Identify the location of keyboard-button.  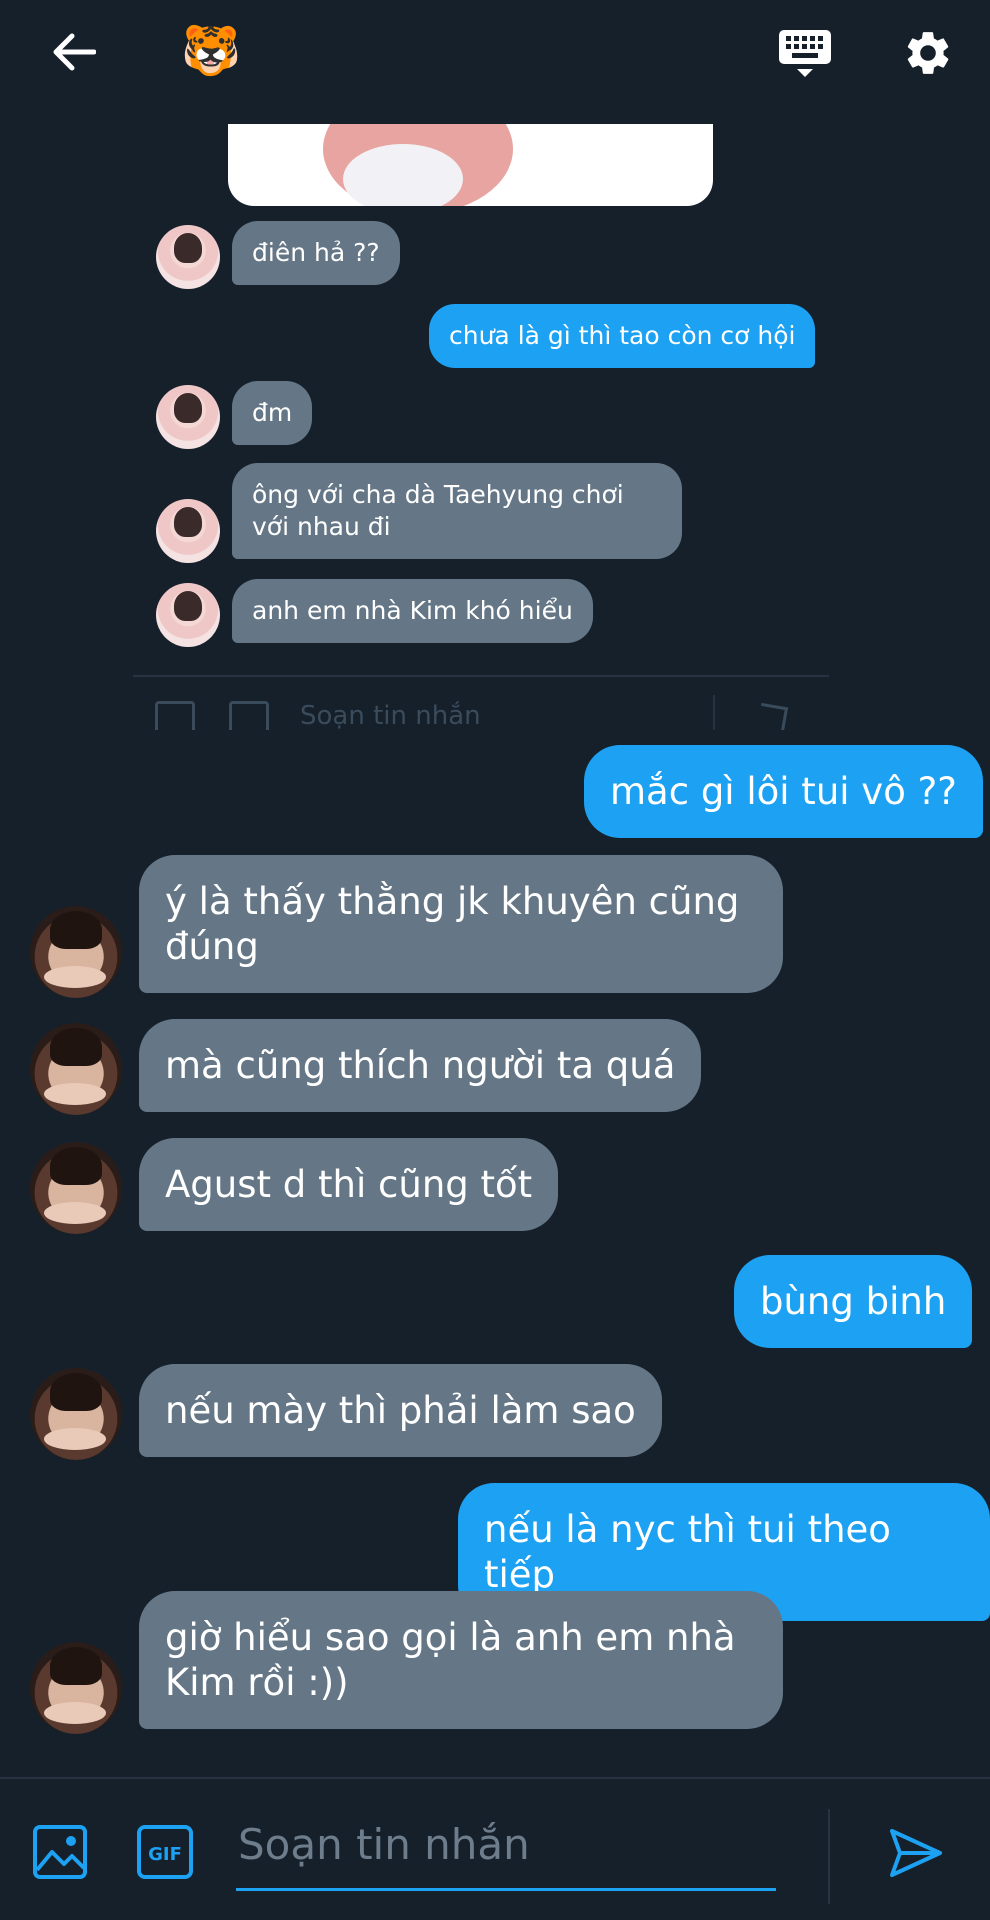
(805, 53).